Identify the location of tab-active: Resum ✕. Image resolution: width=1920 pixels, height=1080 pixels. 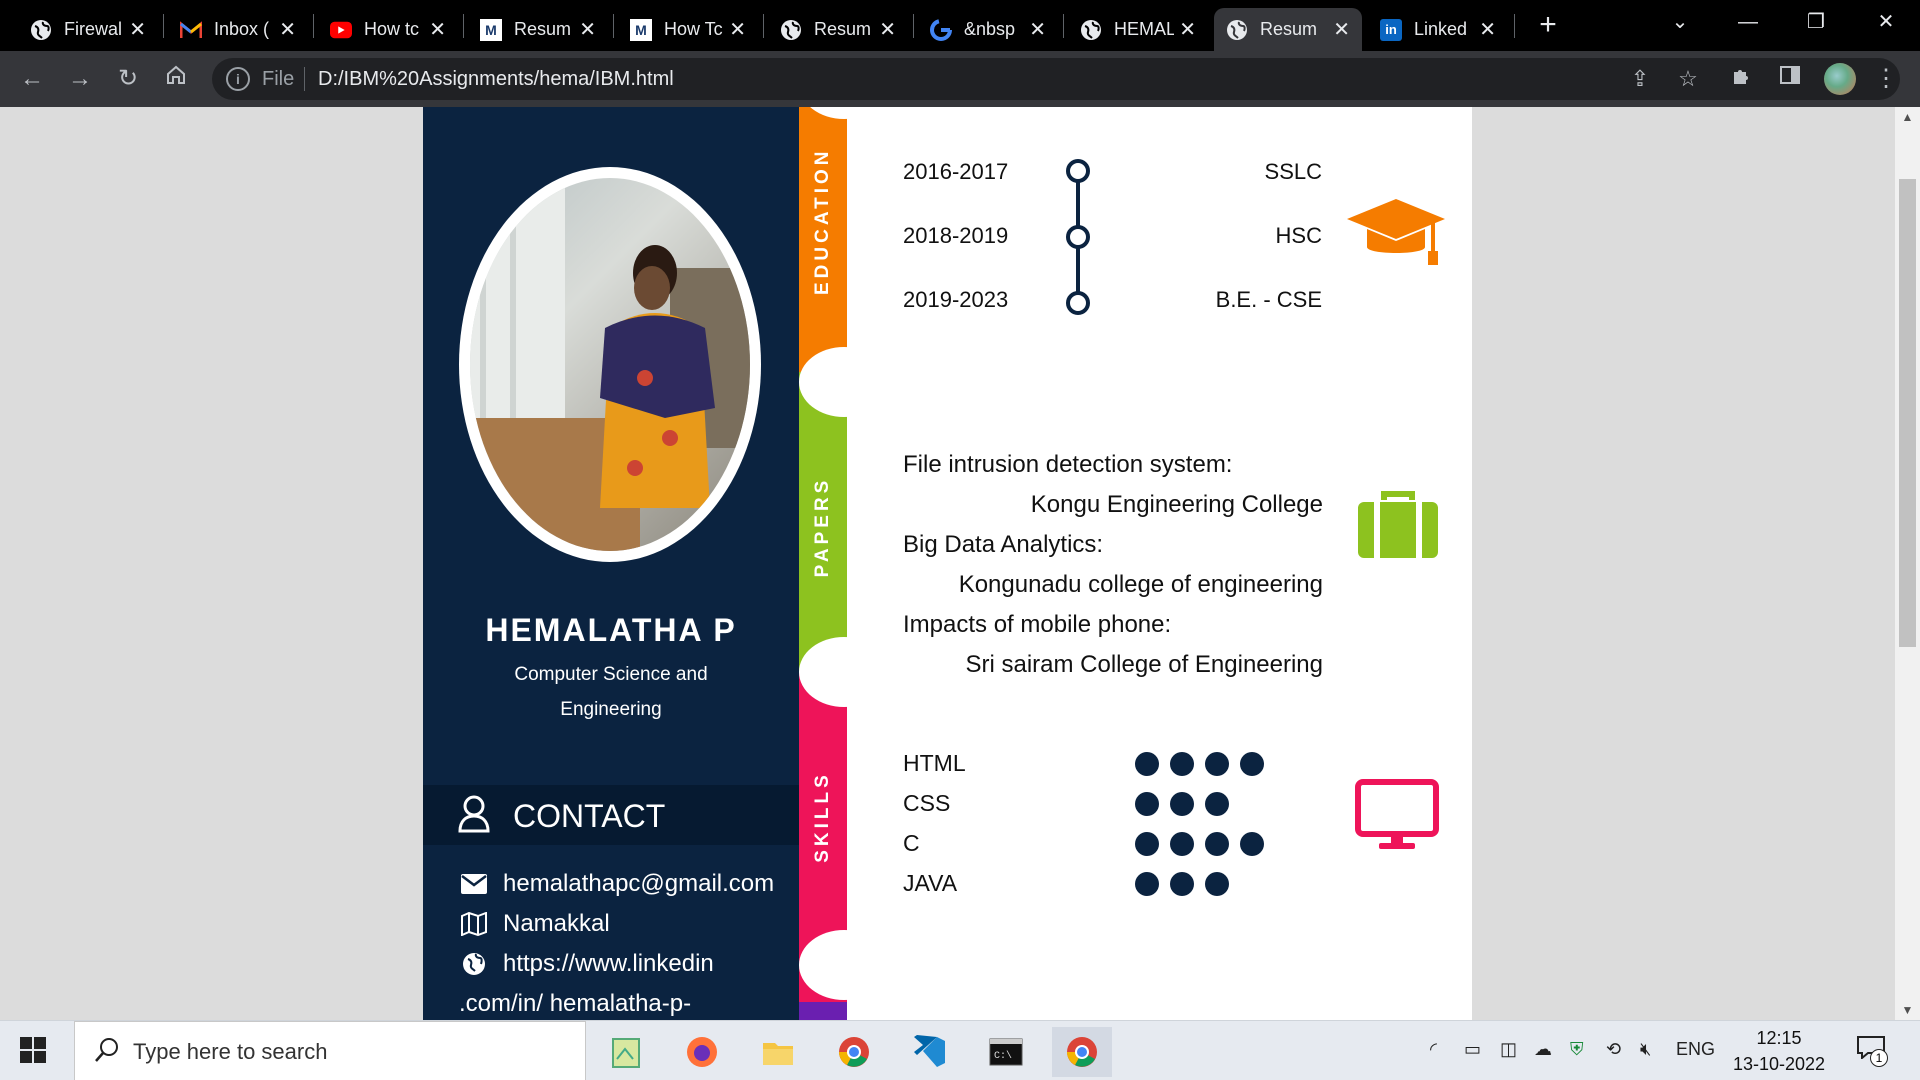
(1288, 29).